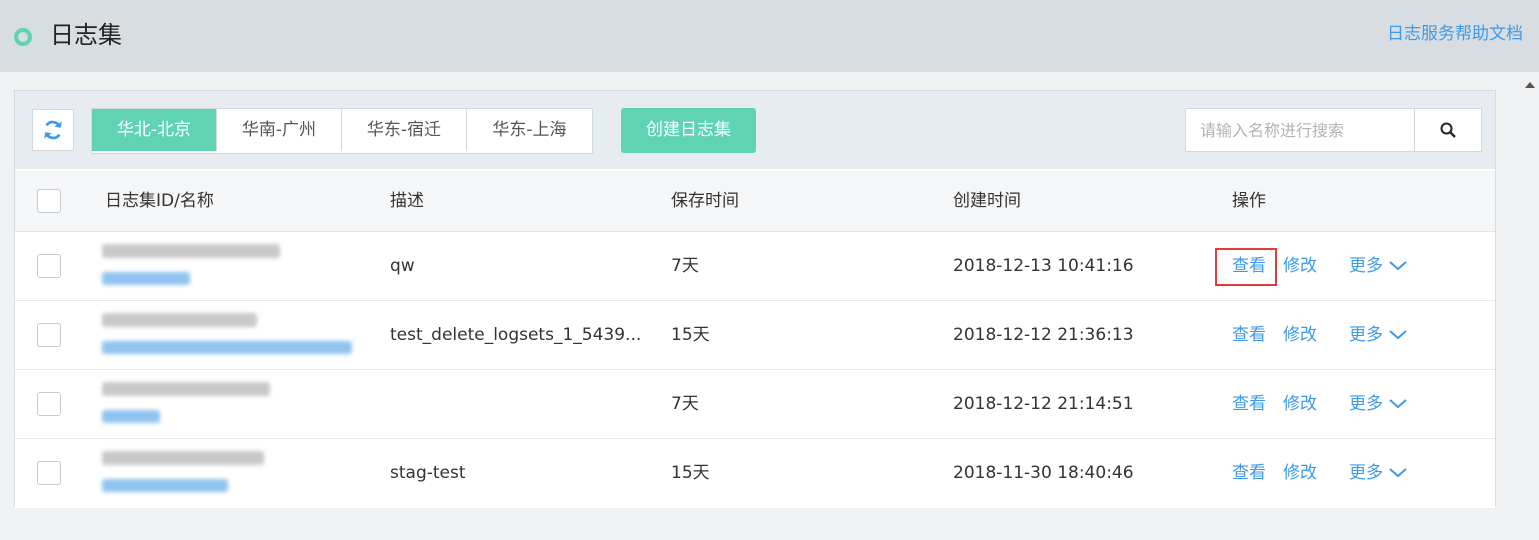 This screenshot has width=1539, height=540. Describe the element at coordinates (688, 130) in the screenshot. I see `create-logset-button: 创建日志集` at that location.